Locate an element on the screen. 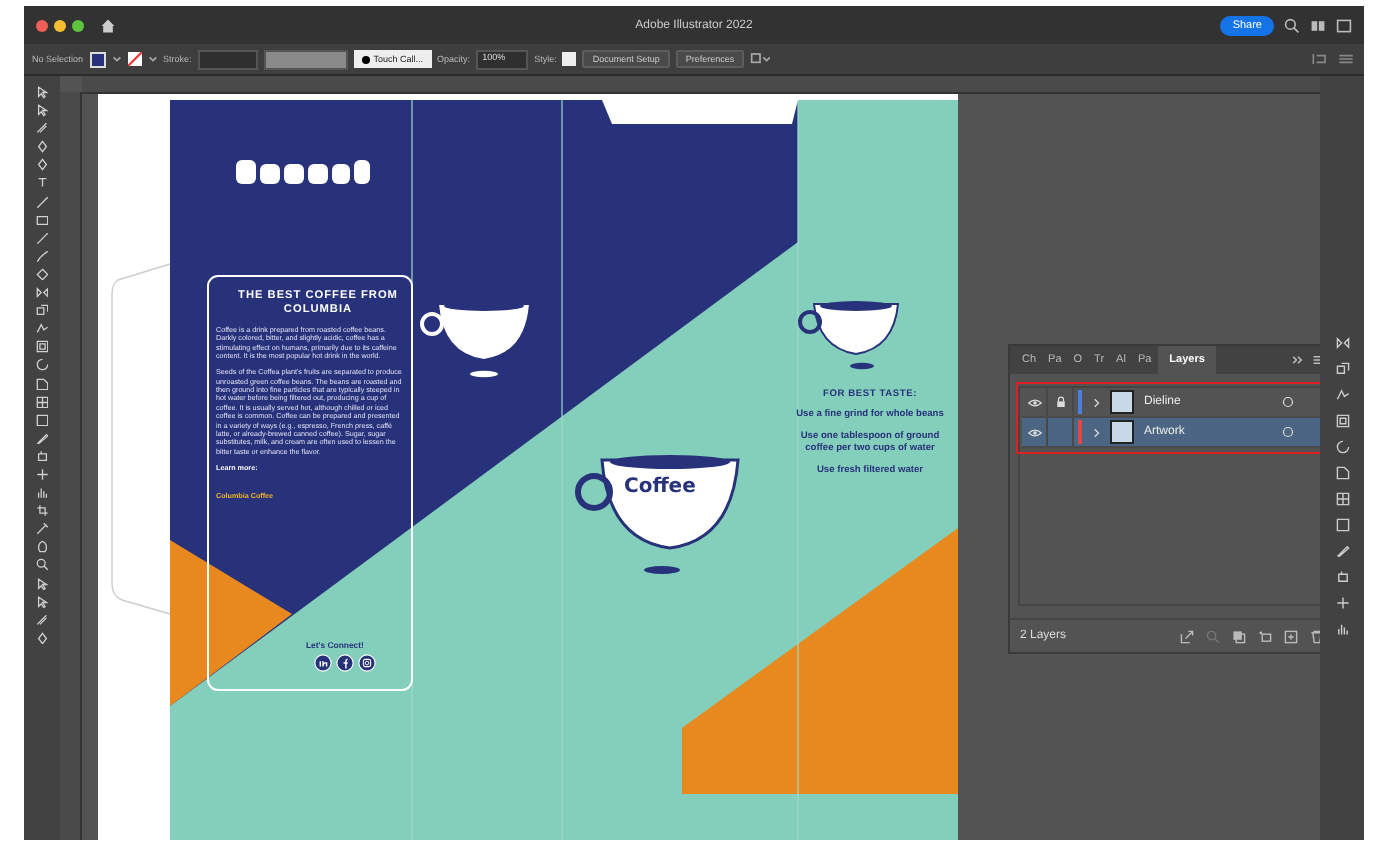  fill-swatch is located at coordinates (97, 59).